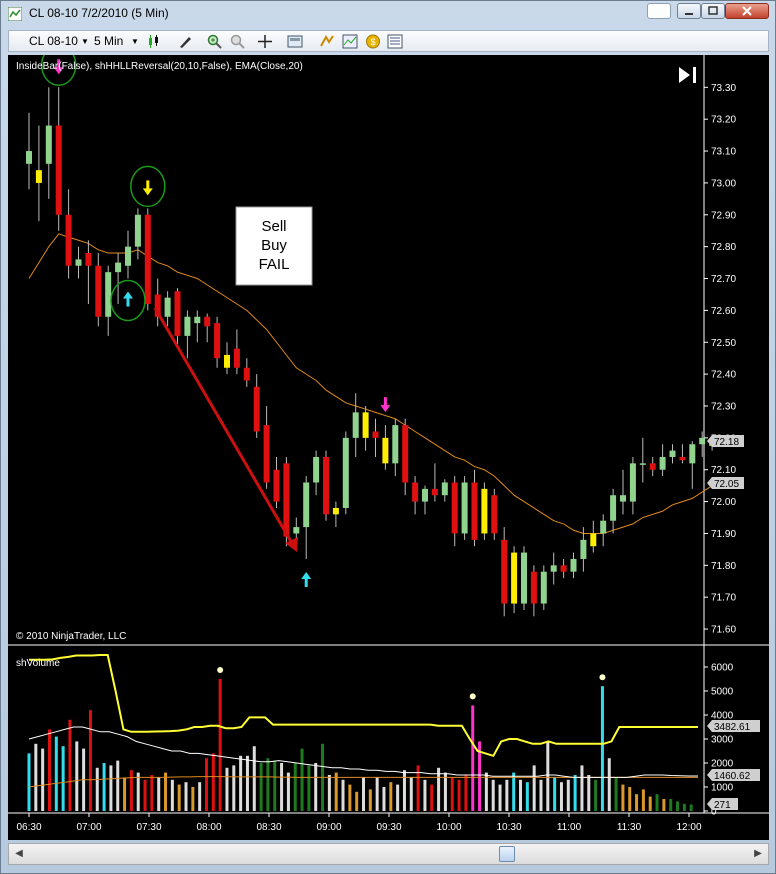 The height and width of the screenshot is (874, 776). I want to click on strategy-icon, so click(327, 41).